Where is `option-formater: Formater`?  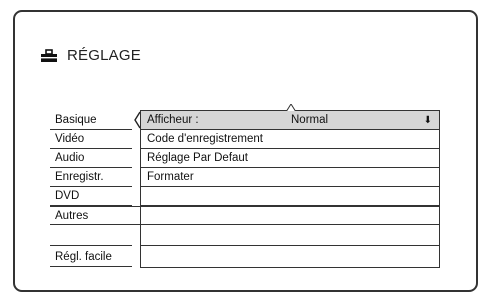
option-formater: Formater is located at coordinates (290, 177).